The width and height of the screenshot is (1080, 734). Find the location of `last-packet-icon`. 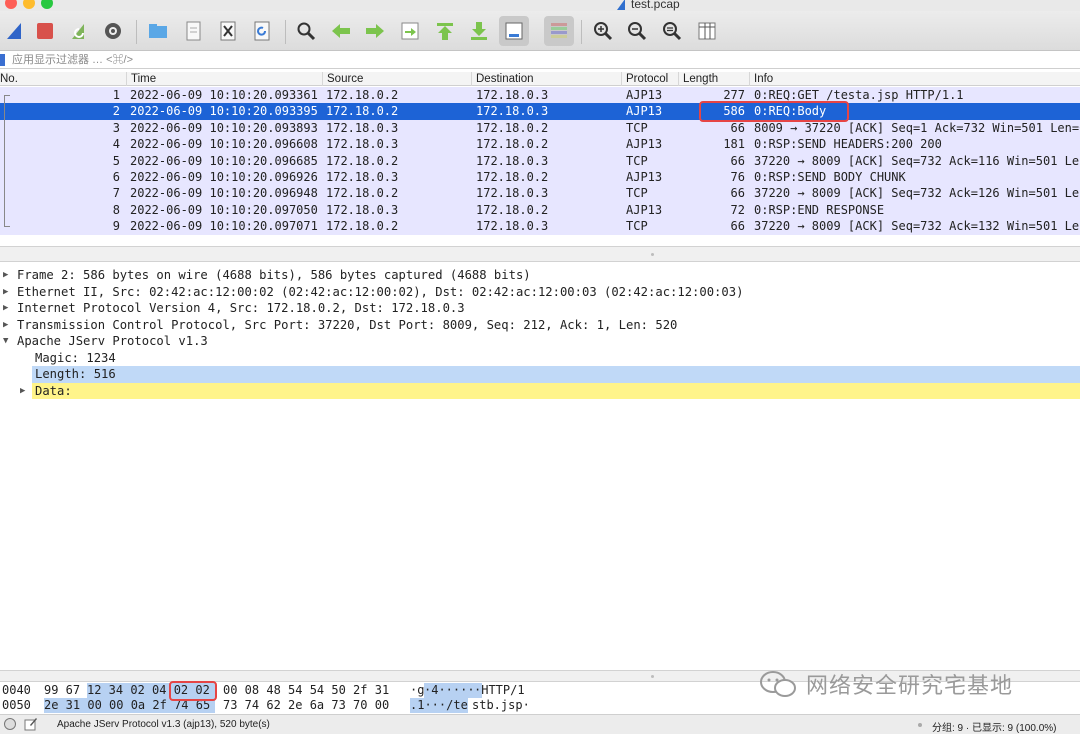

last-packet-icon is located at coordinates (479, 31).